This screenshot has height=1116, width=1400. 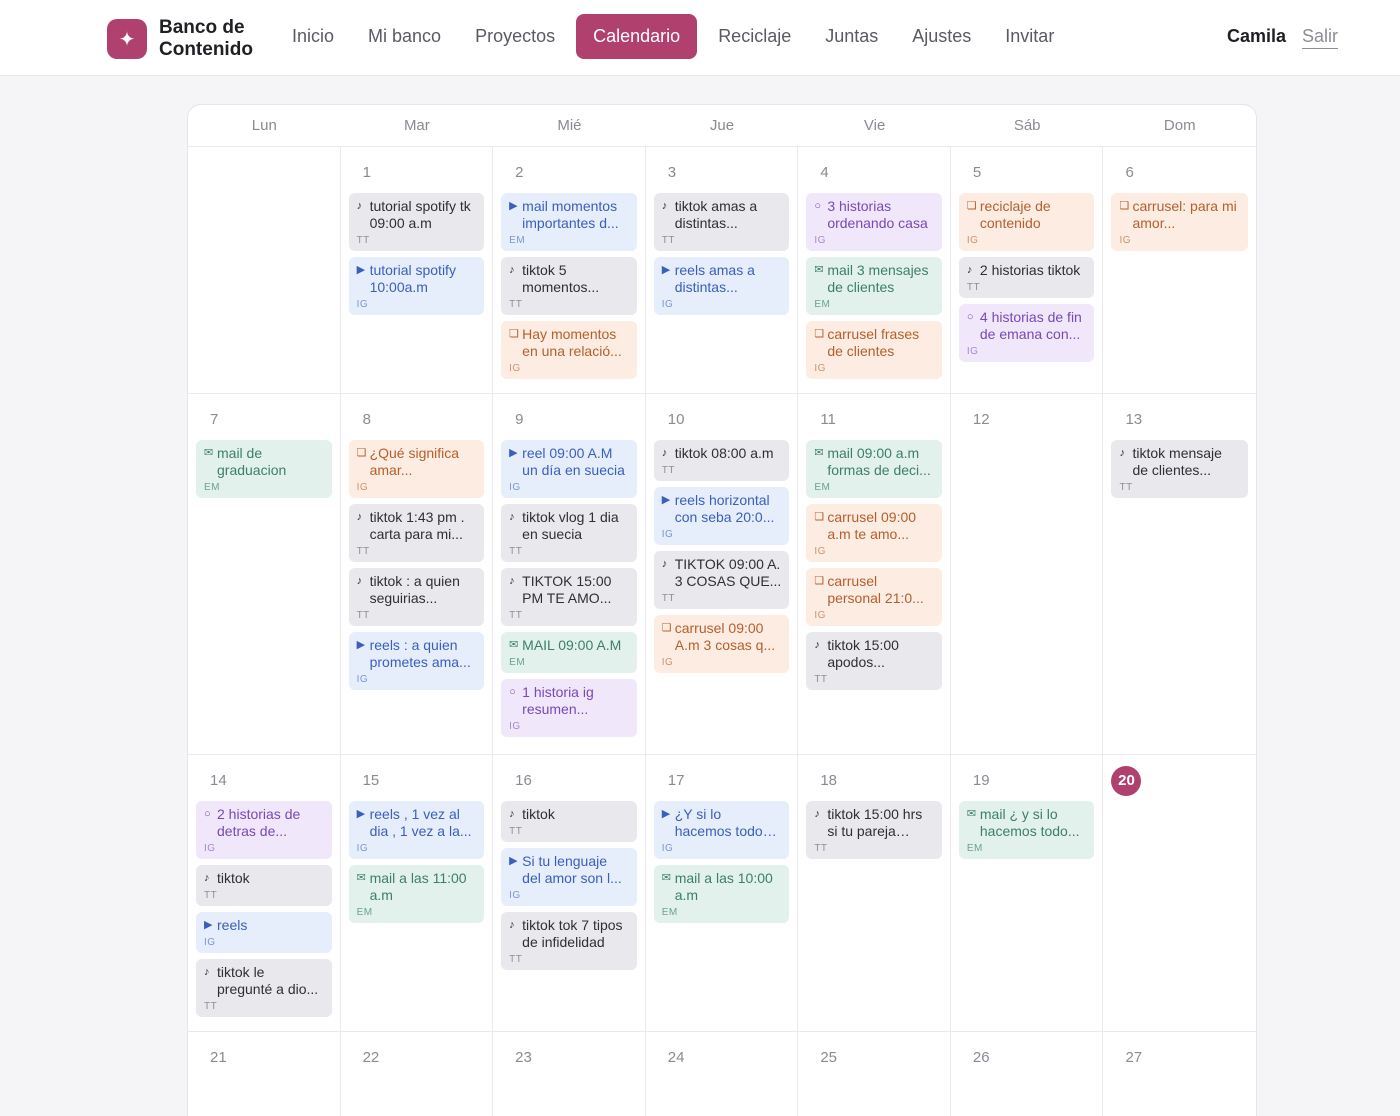 What do you see at coordinates (569, 597) in the screenshot?
I see `event-card: ♪ TIKTOK 15:00 PM TE AMO... TT` at bounding box center [569, 597].